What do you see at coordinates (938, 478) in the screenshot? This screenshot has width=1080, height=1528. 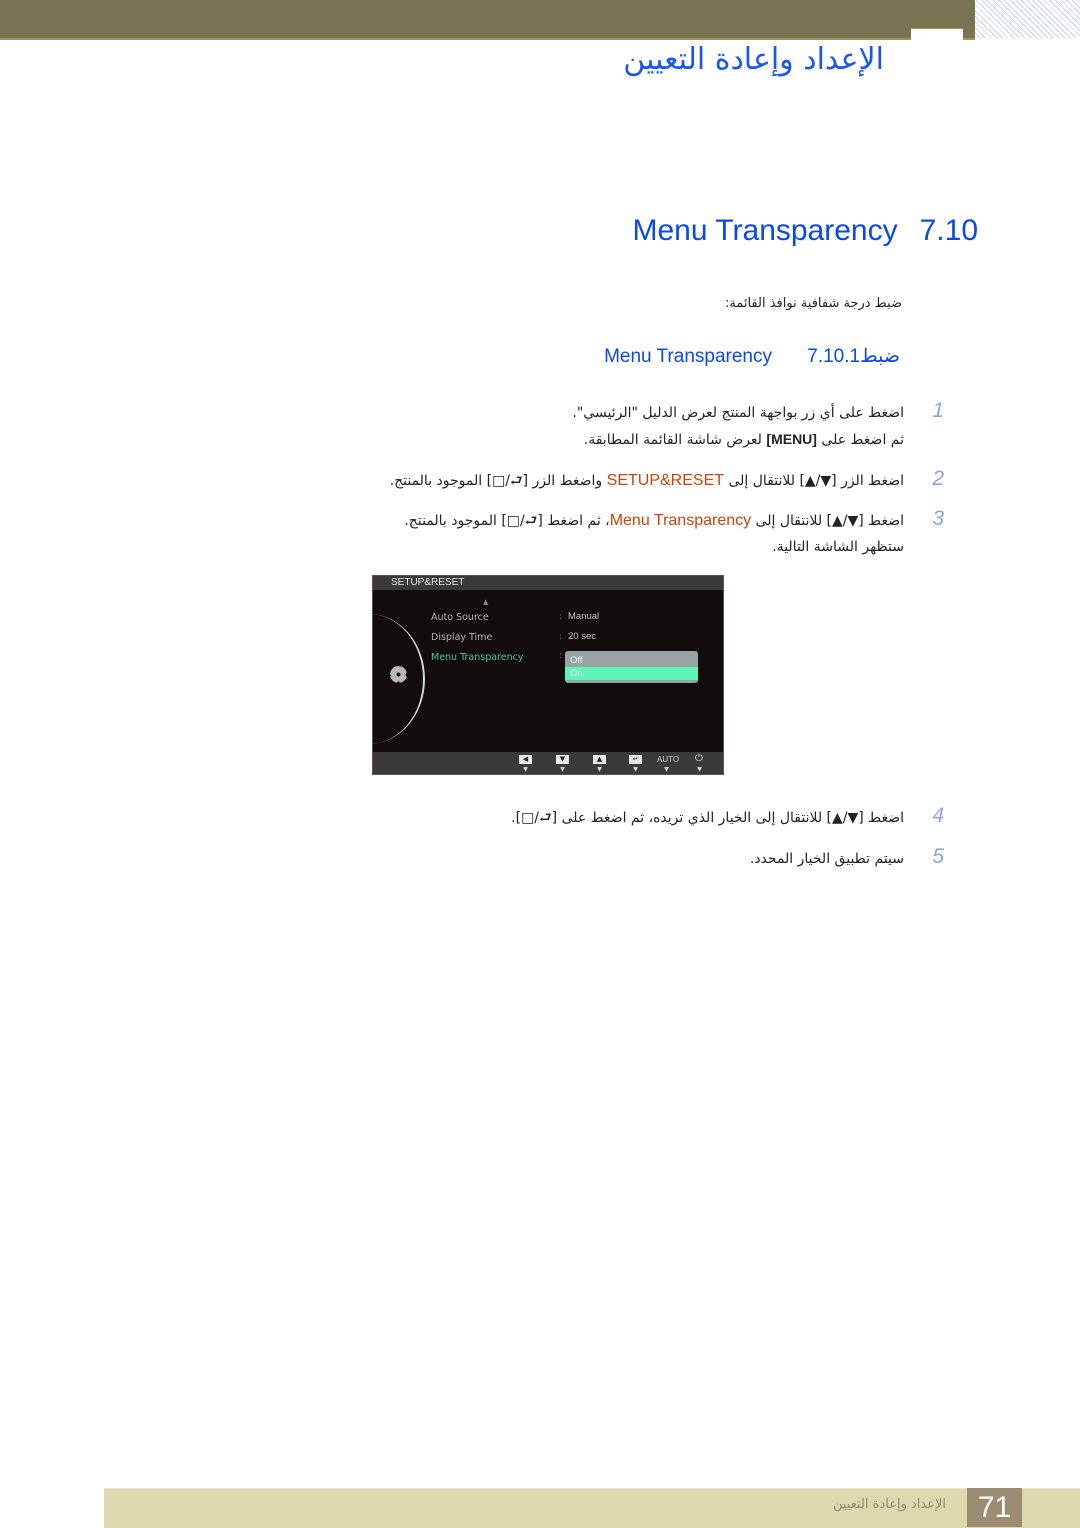 I see `step-number: 2` at bounding box center [938, 478].